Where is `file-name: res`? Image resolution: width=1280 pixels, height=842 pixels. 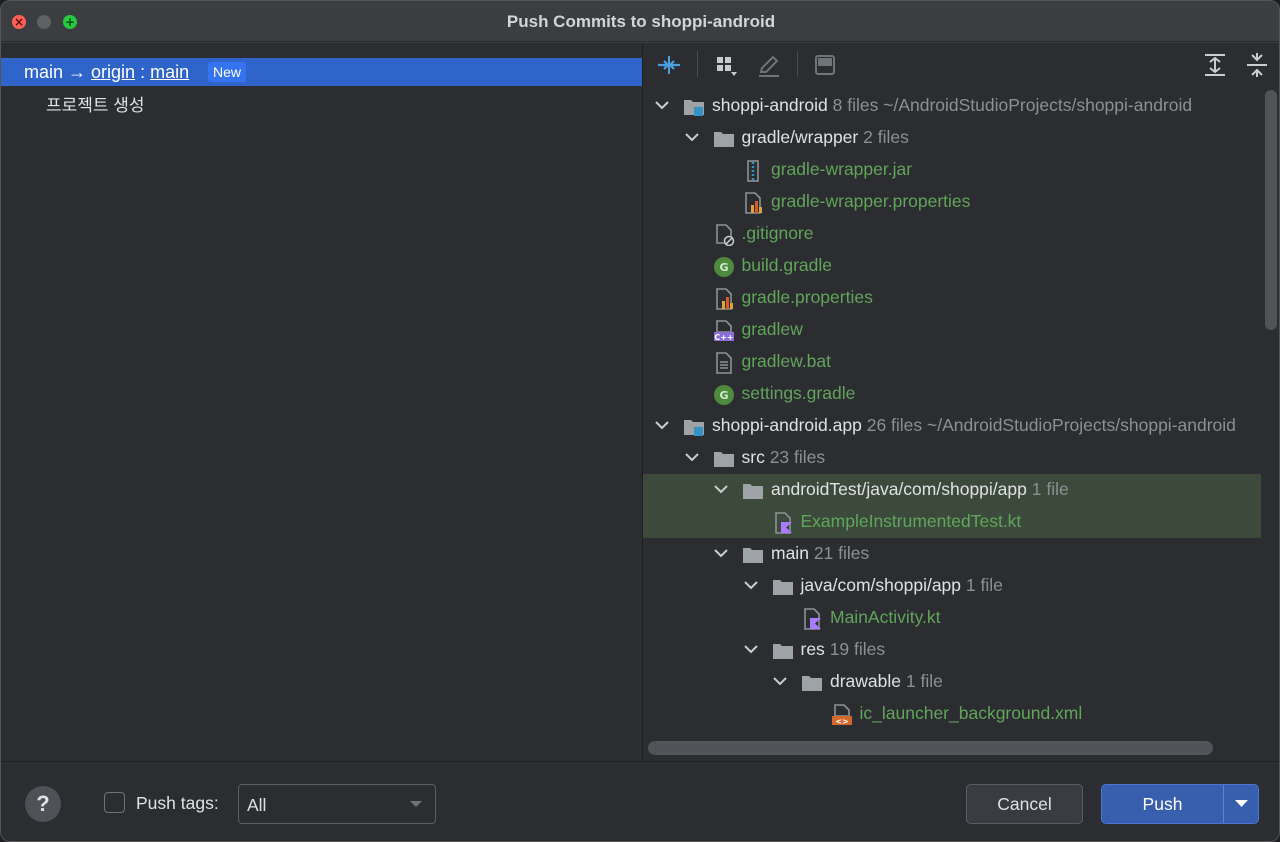 file-name: res is located at coordinates (812, 649).